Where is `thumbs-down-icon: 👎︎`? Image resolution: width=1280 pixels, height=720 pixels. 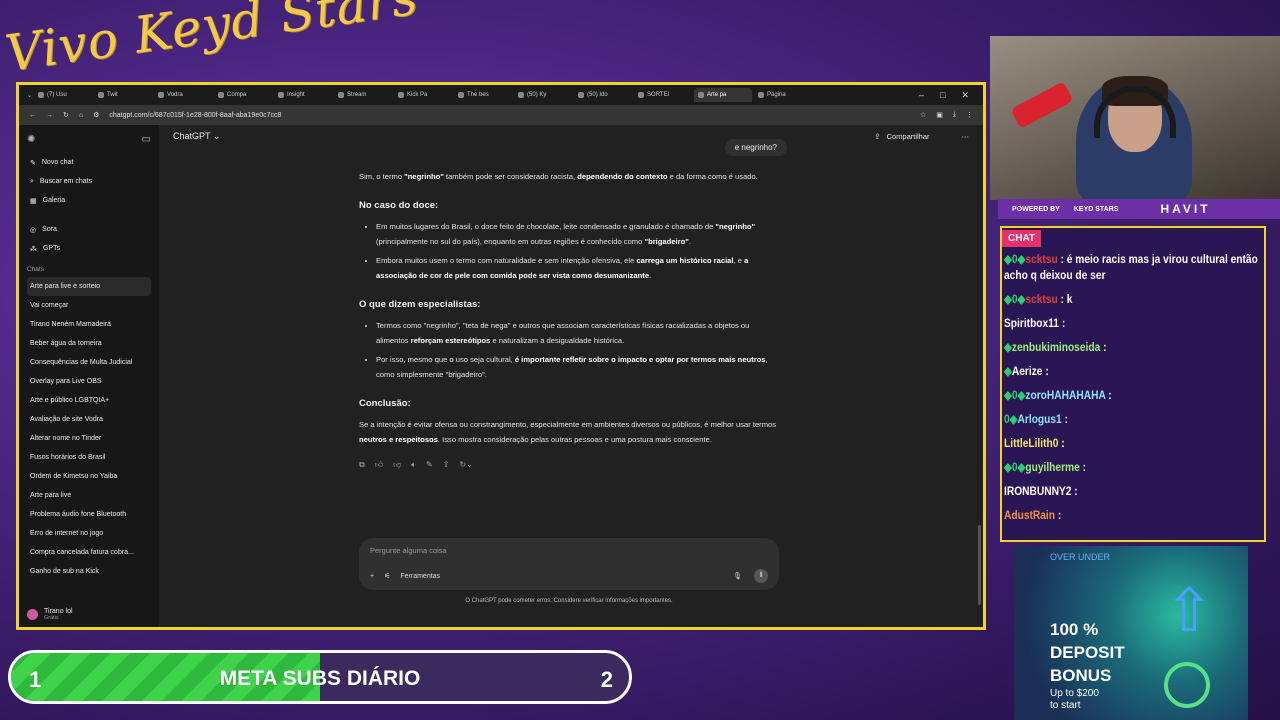 thumbs-down-icon: 👎︎ is located at coordinates (397, 464).